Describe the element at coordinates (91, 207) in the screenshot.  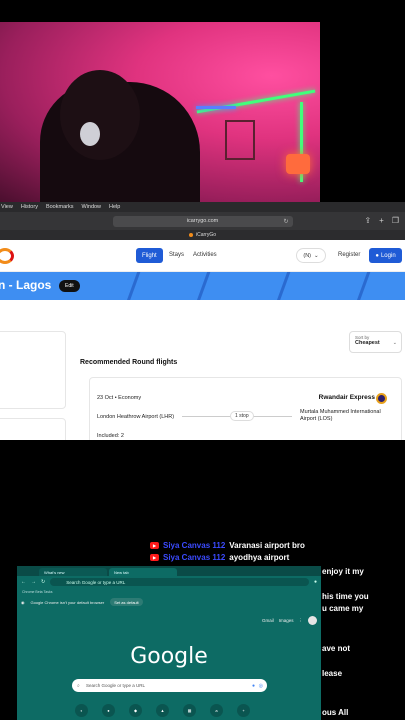
I see `menu-window: Window` at that location.